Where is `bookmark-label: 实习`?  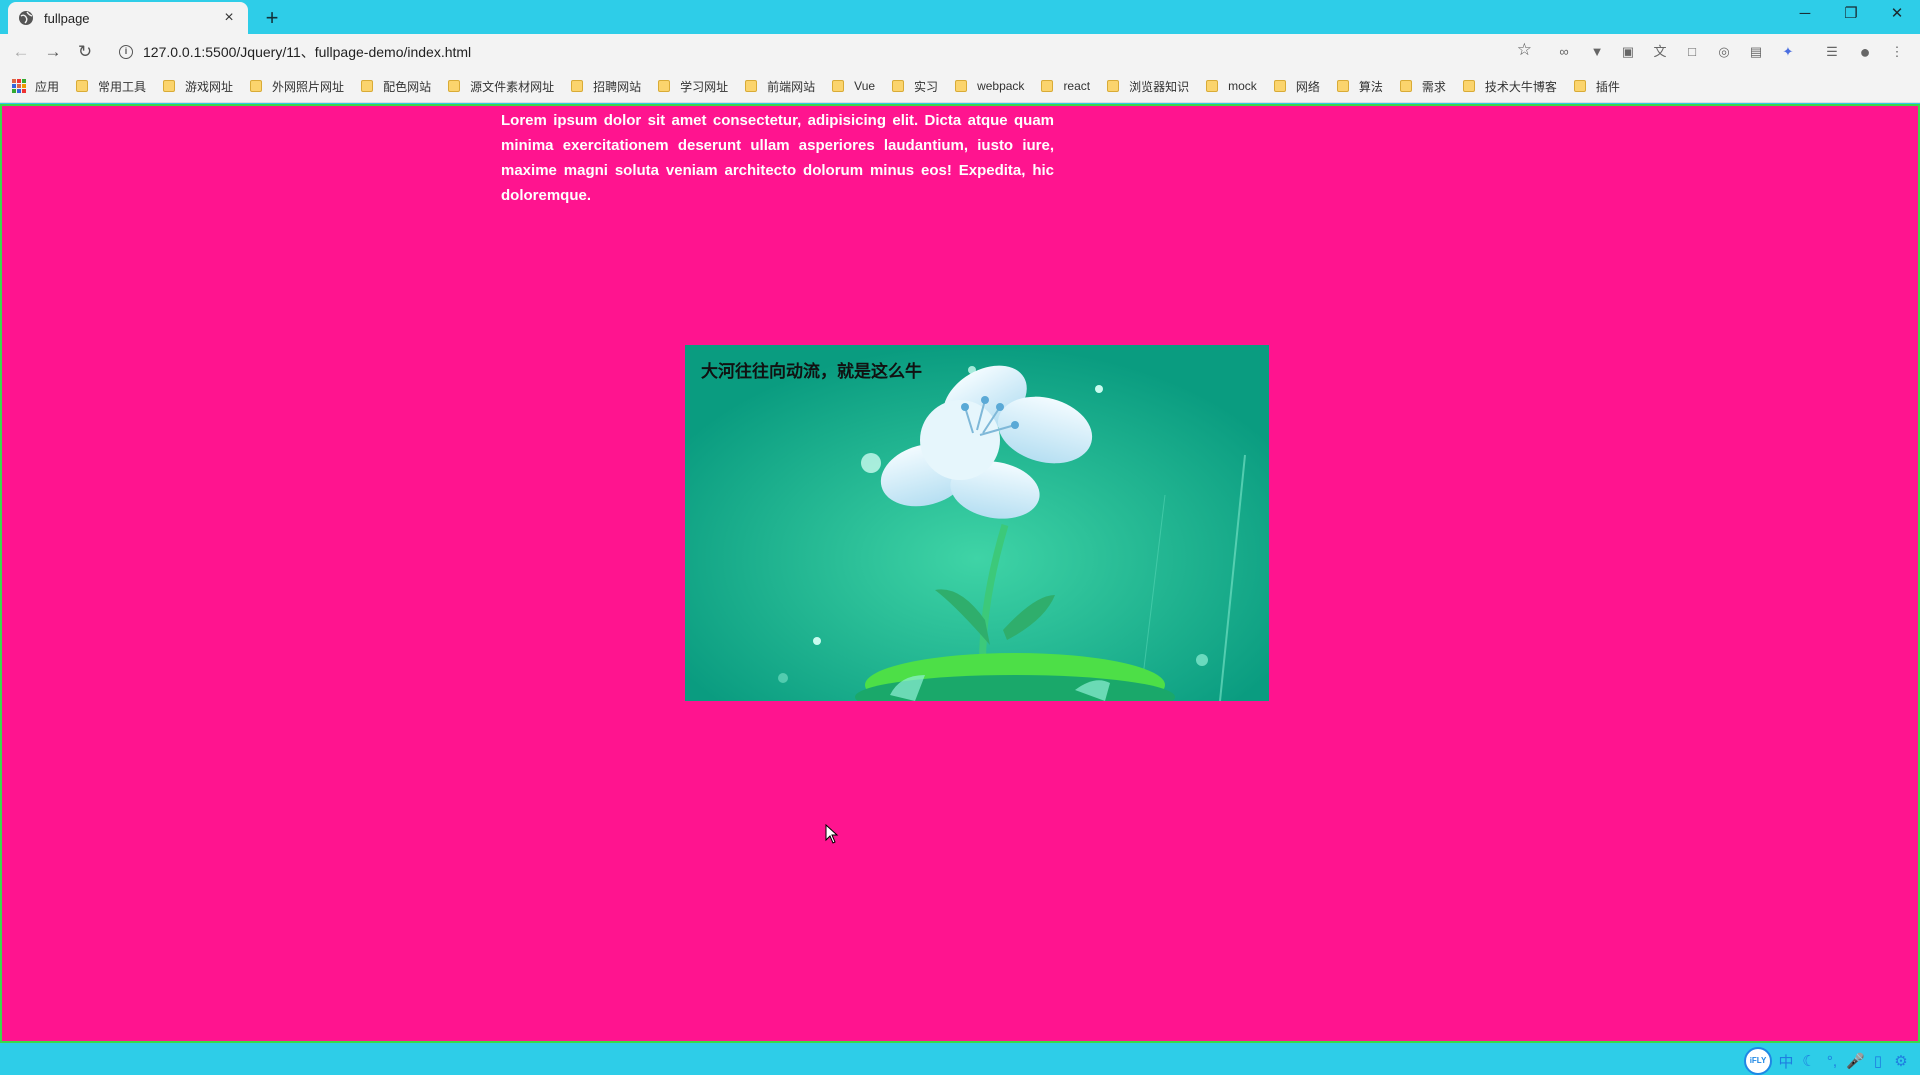
bookmark-label: 实习 is located at coordinates (926, 86).